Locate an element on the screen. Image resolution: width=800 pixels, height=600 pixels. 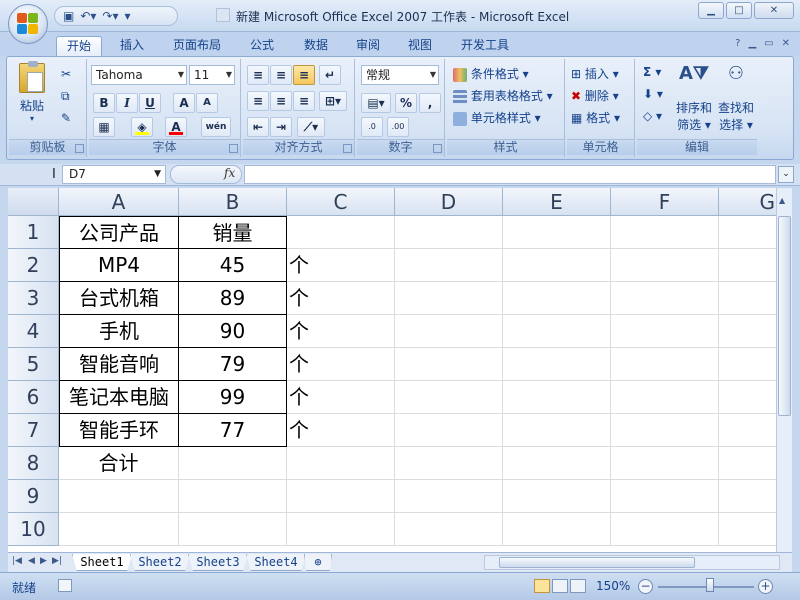
cell-c6: 个 is located at coordinates (341, 397).